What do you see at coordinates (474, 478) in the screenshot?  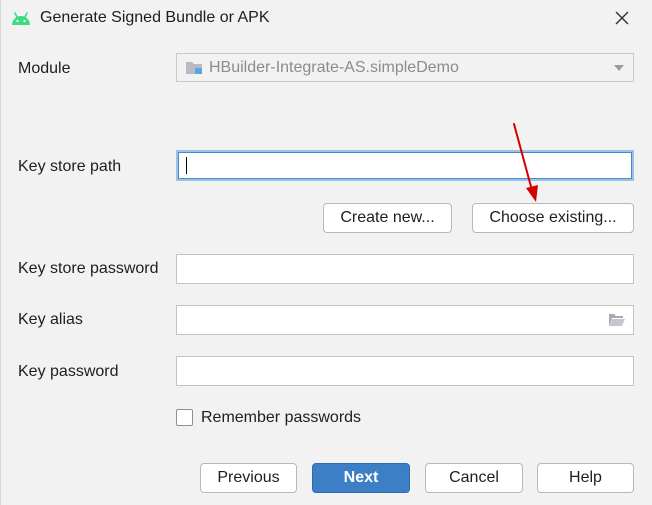 I see `cancel-button: Cancel` at bounding box center [474, 478].